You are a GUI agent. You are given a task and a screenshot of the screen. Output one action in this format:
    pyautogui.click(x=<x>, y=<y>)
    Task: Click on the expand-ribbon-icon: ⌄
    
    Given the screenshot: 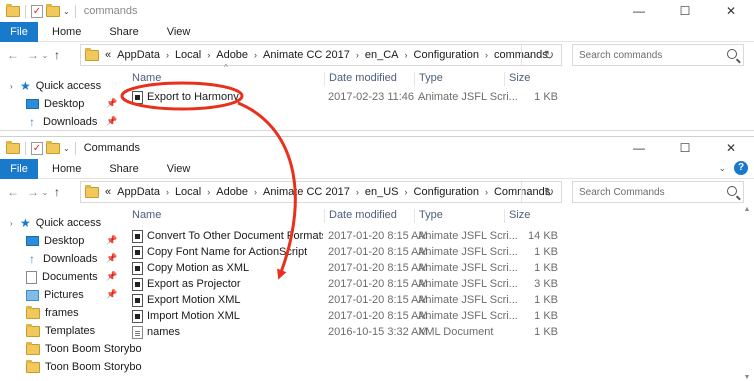 What is the action you would take?
    pyautogui.click(x=722, y=168)
    